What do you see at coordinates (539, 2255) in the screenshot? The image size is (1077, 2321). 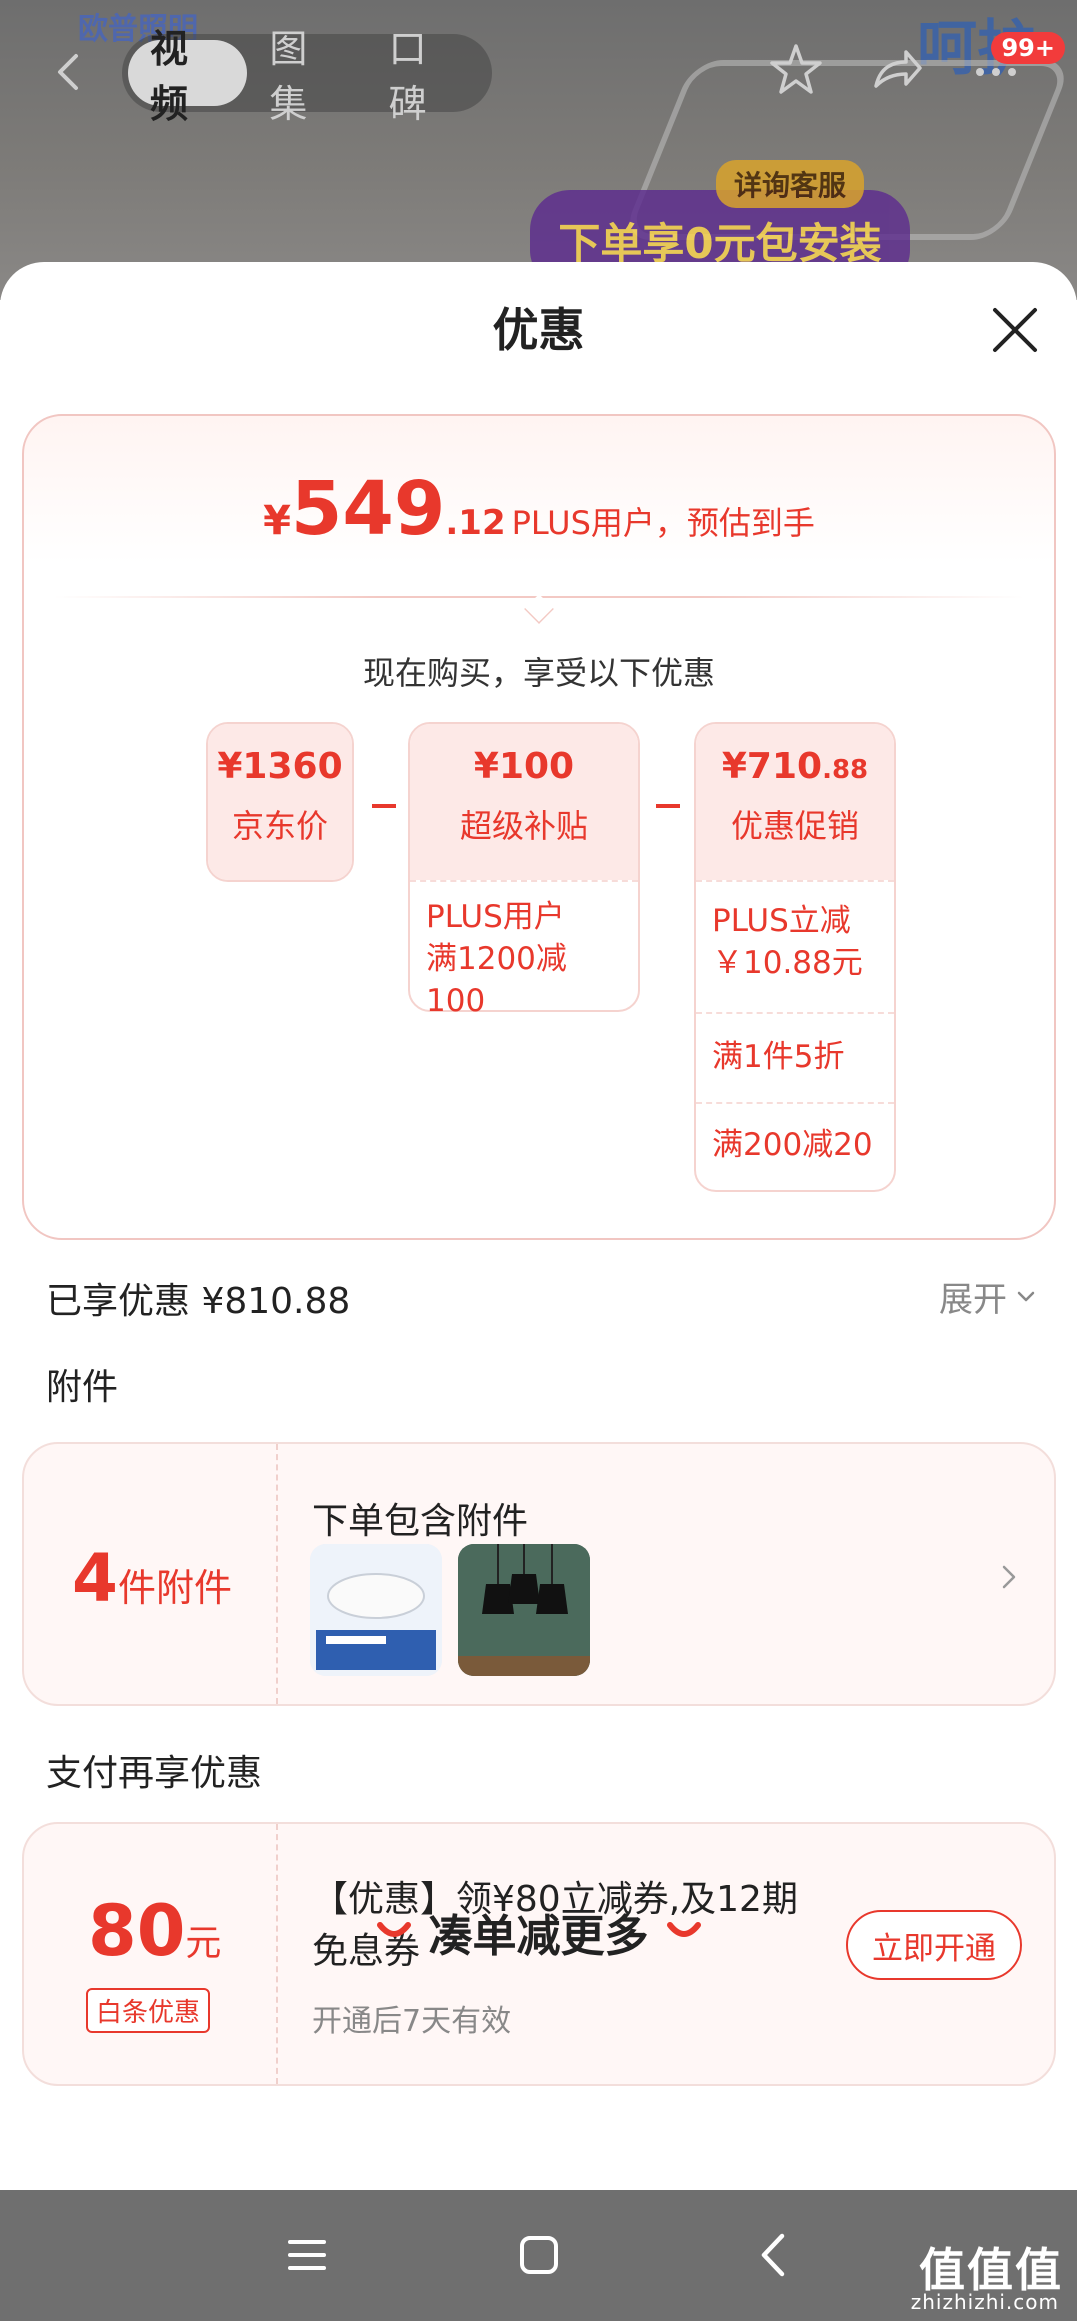 I see `home-icon` at bounding box center [539, 2255].